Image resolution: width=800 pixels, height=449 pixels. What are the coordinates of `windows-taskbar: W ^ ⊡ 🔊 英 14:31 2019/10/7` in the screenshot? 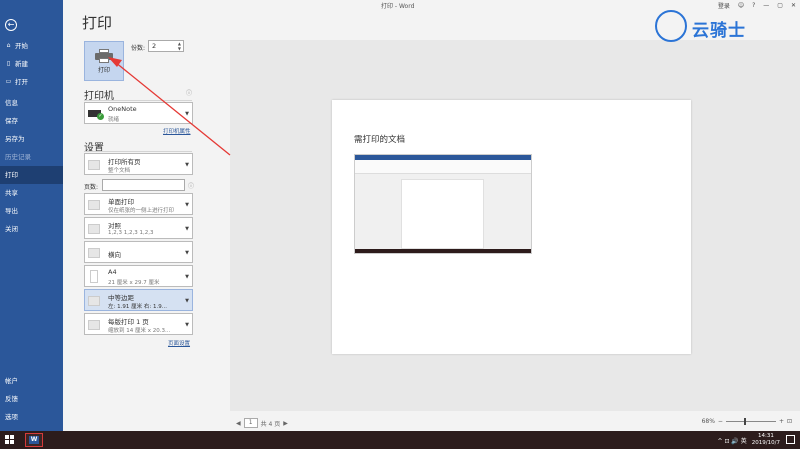 It's located at (400, 440).